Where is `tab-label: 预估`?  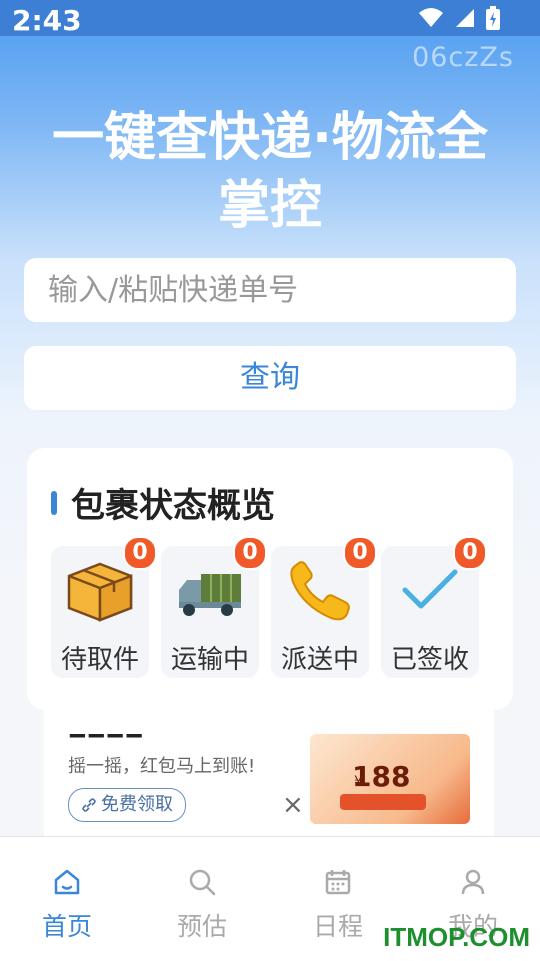
tab-label: 预估 is located at coordinates (201, 926).